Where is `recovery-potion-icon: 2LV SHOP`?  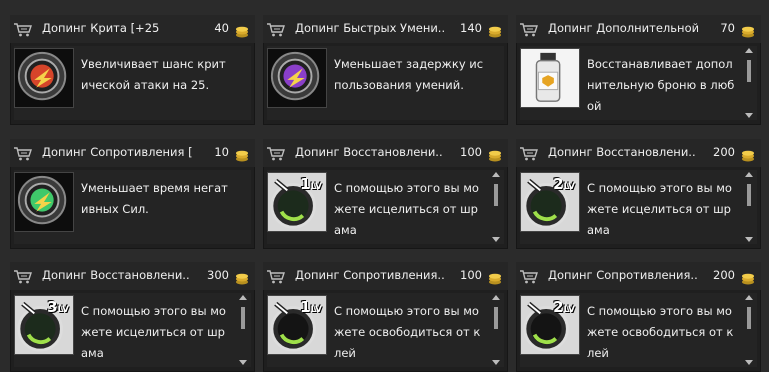
recovery-potion-icon: 2LV SHOP is located at coordinates (550, 202).